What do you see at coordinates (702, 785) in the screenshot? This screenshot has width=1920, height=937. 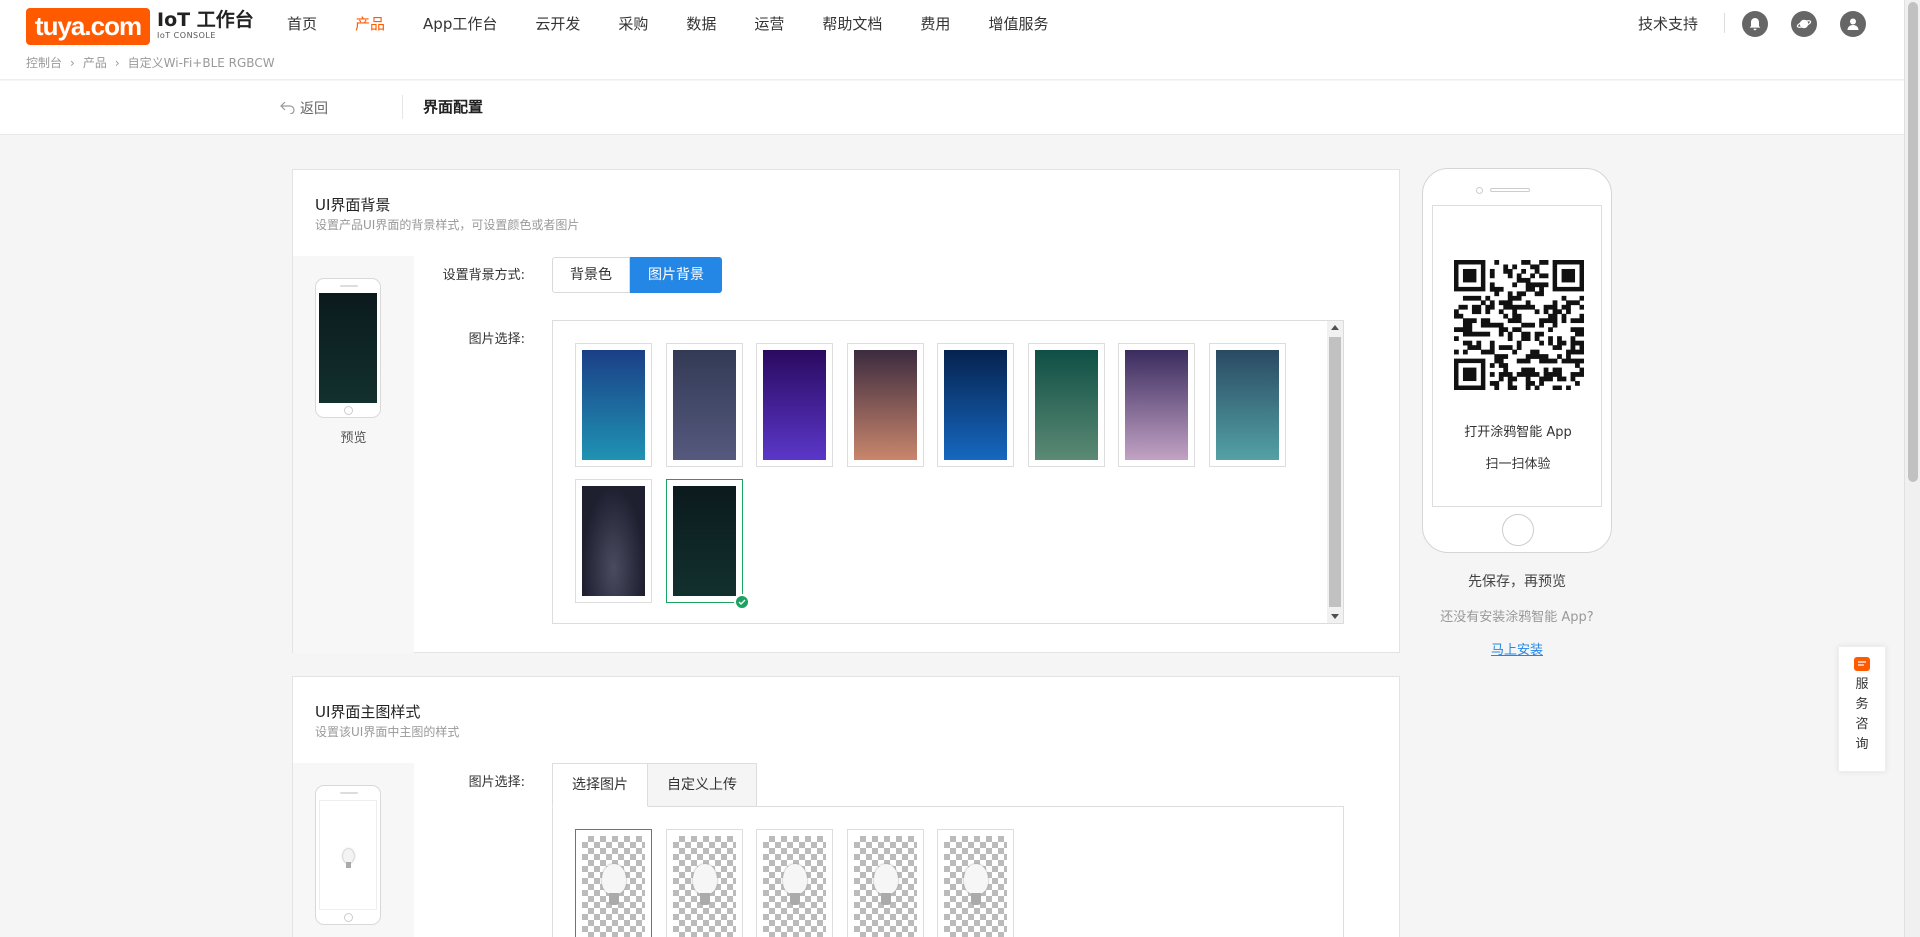 I see `tab-custom-upload: 自定义上传` at bounding box center [702, 785].